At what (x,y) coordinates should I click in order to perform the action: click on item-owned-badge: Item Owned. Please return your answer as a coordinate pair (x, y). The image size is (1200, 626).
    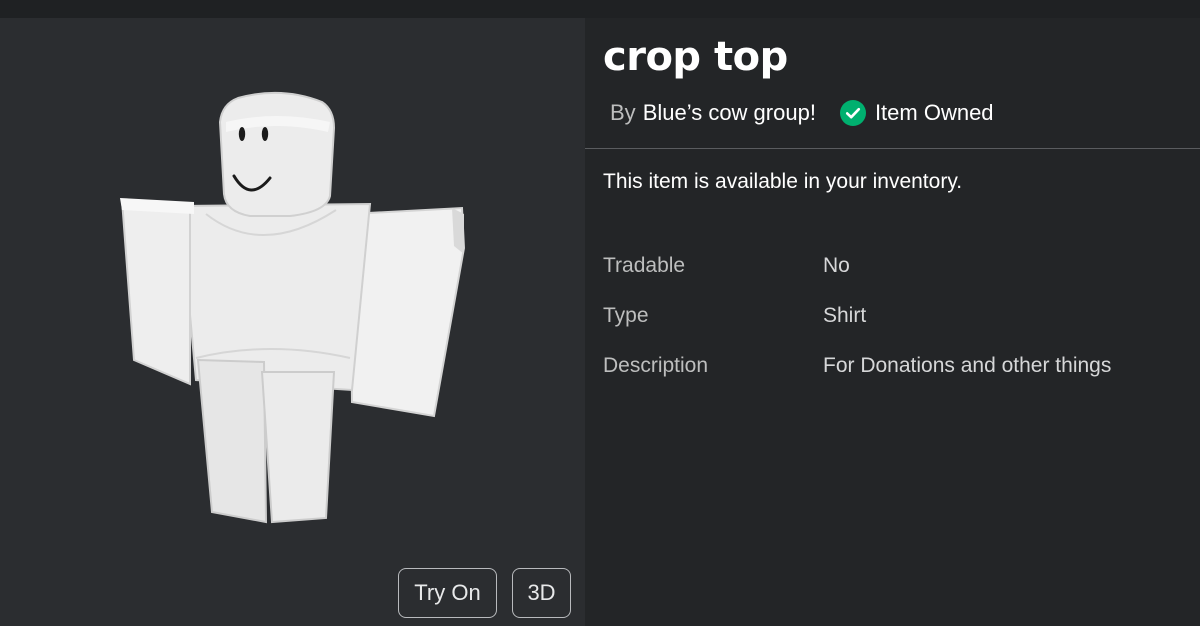
    Looking at the image, I should click on (916, 113).